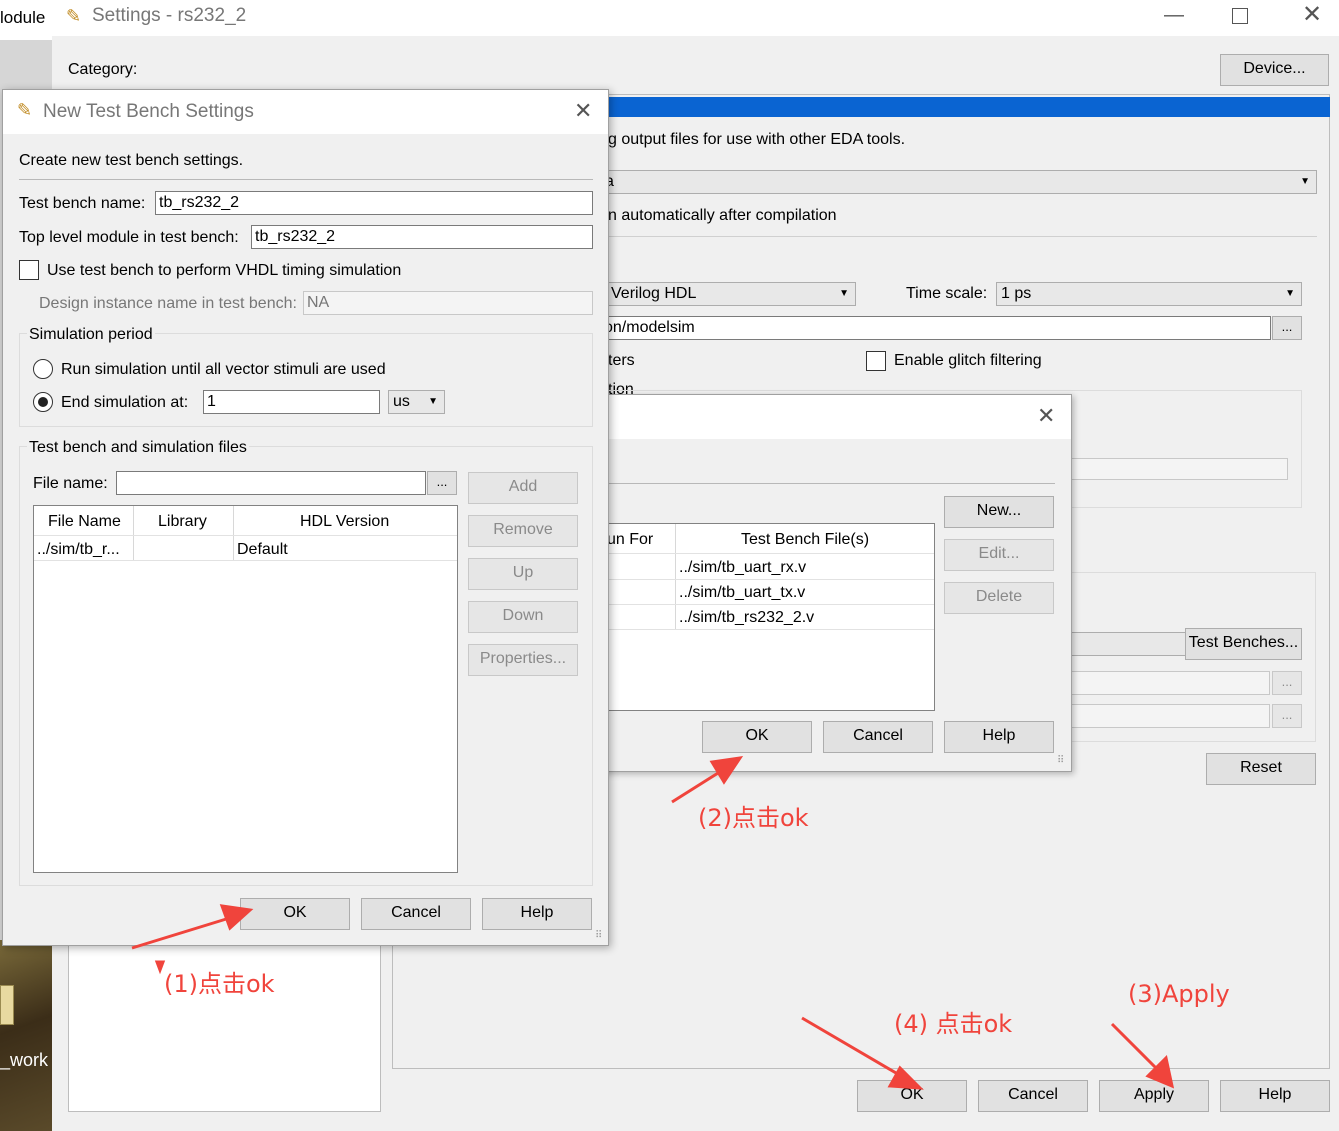 The image size is (1339, 1131). I want to click on arrow-1-line, so click(184, 932).